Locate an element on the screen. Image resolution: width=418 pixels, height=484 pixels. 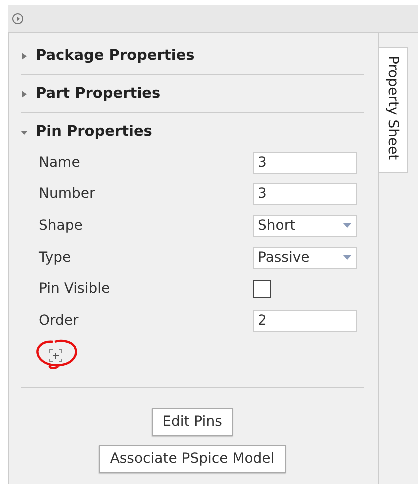
dropdown: Short is located at coordinates (305, 225).